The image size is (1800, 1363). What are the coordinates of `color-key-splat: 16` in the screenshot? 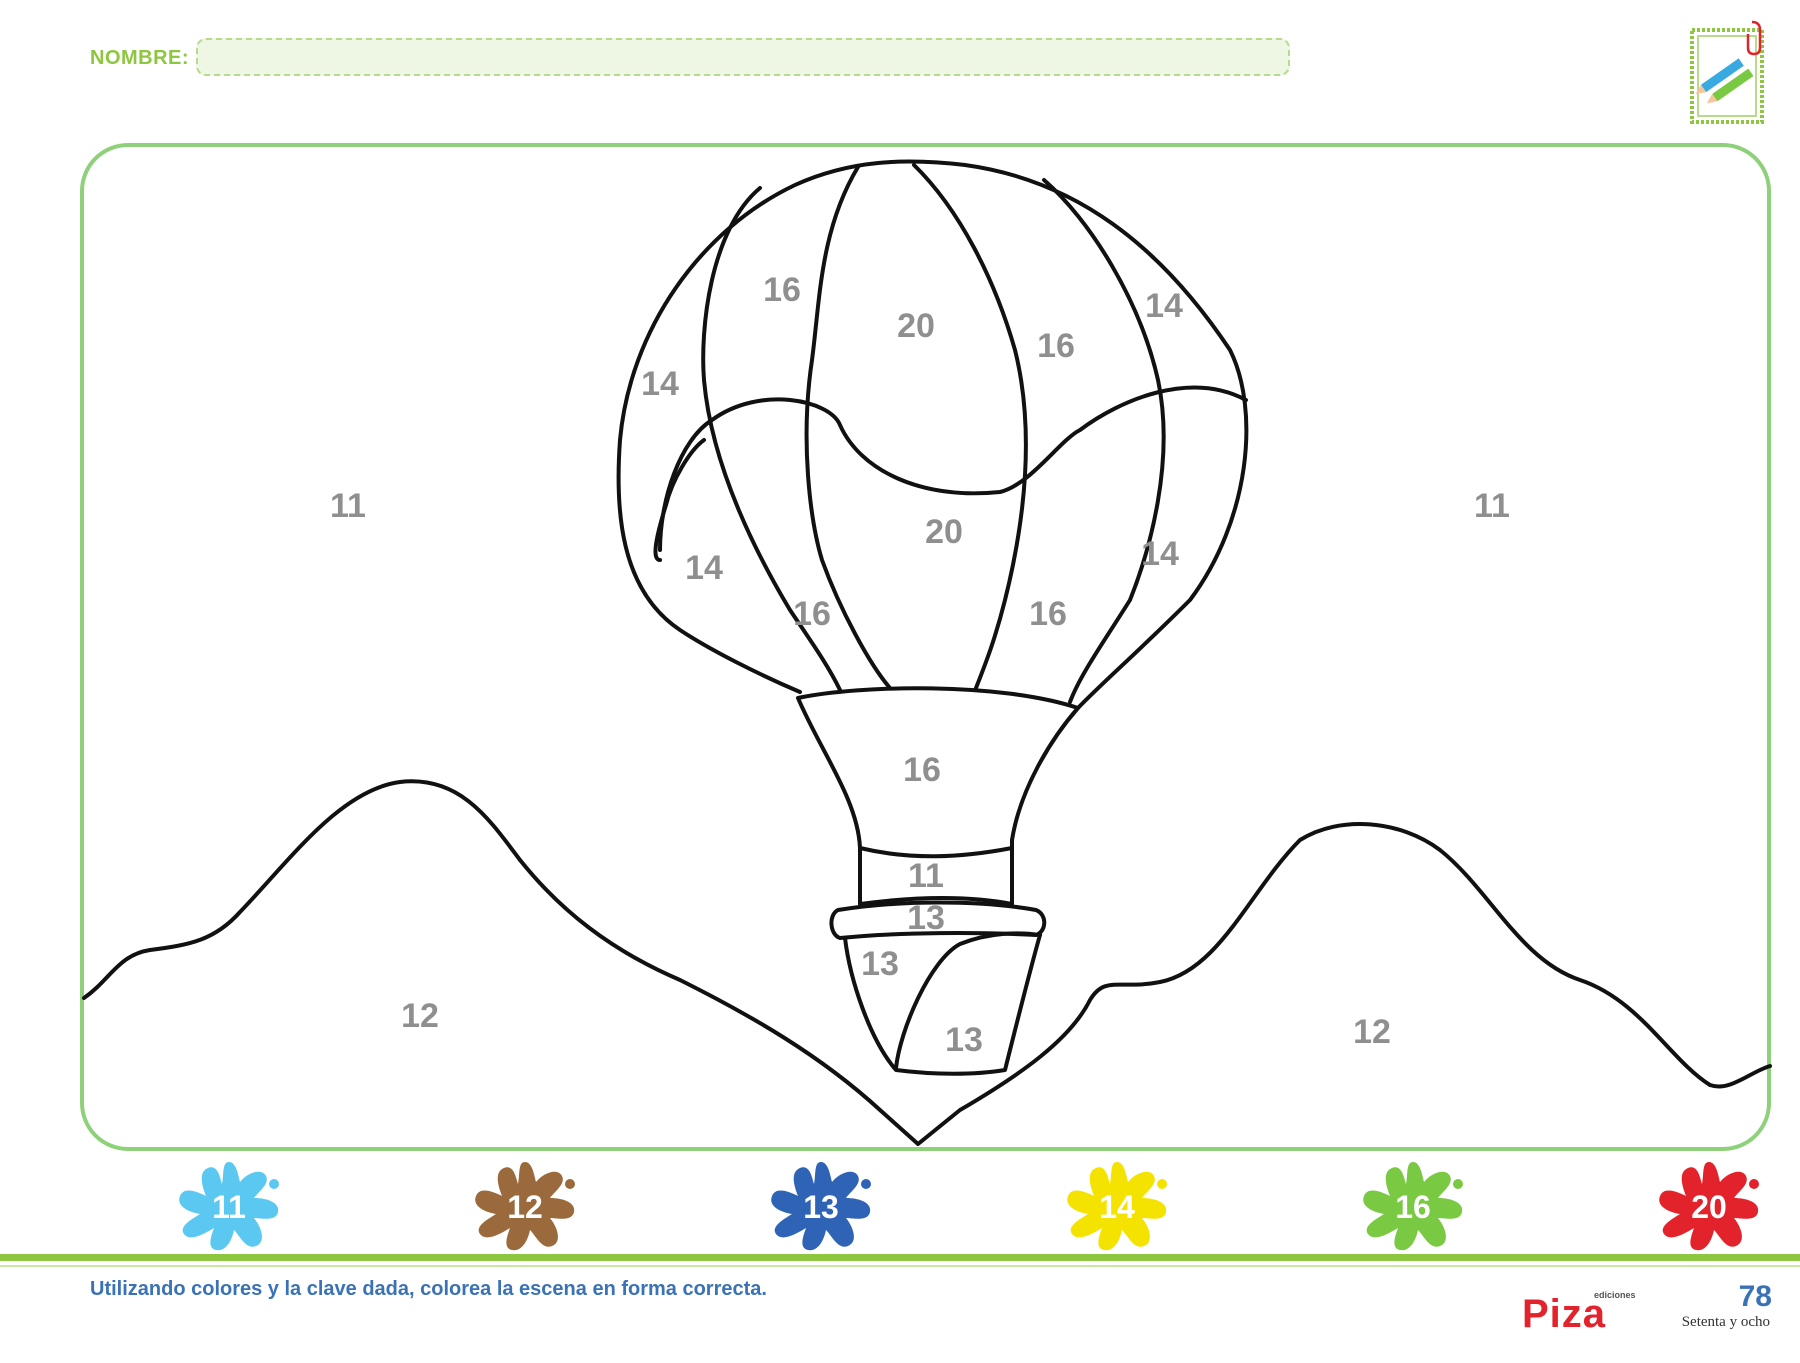 It's located at (1413, 1204).